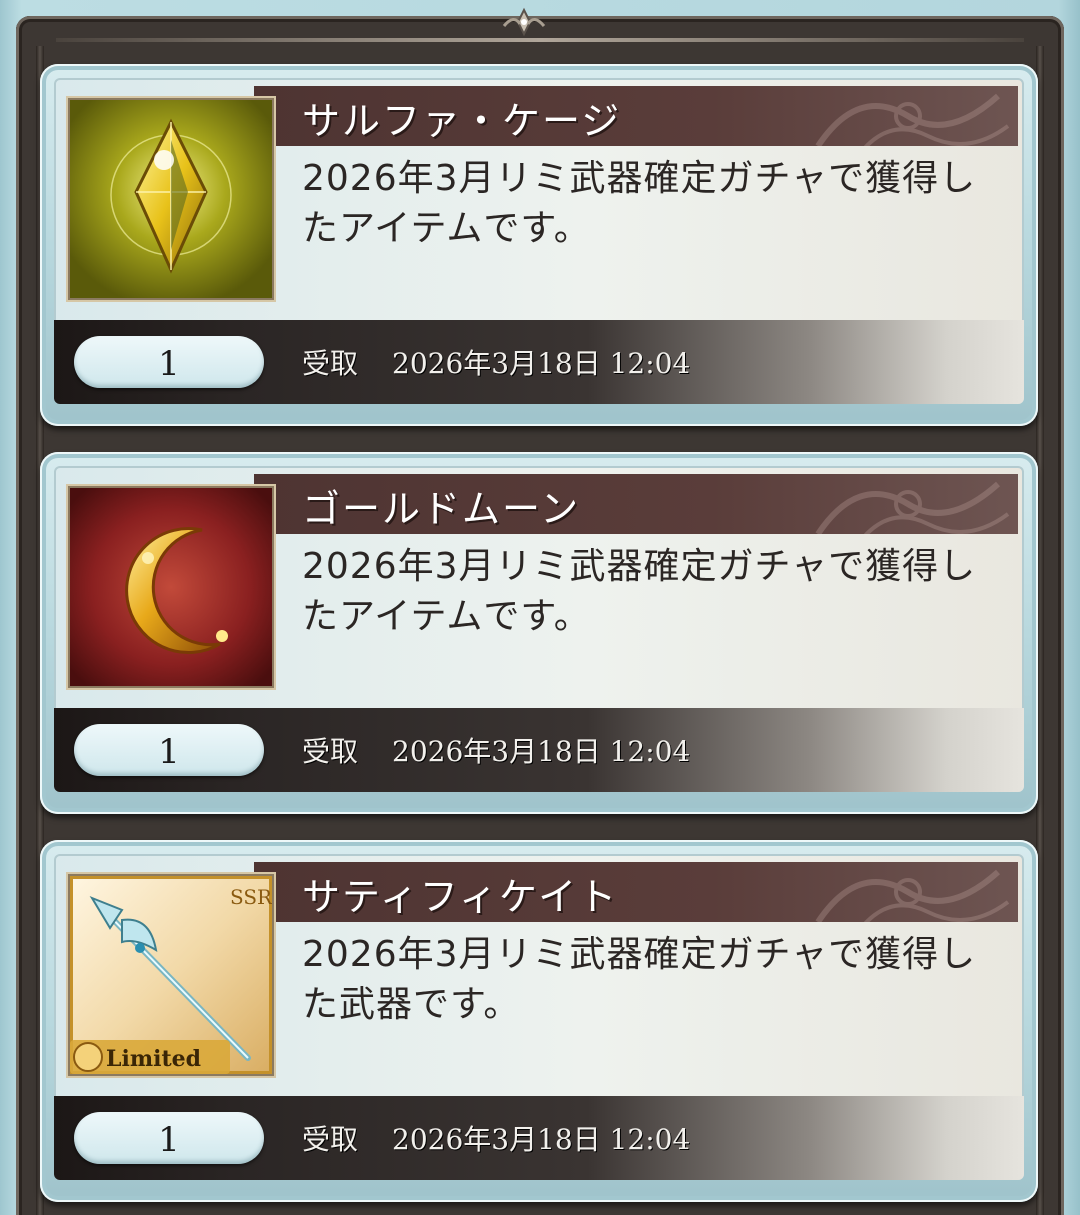  What do you see at coordinates (636, 892) in the screenshot?
I see `item-title-bar: サティフィケイト` at bounding box center [636, 892].